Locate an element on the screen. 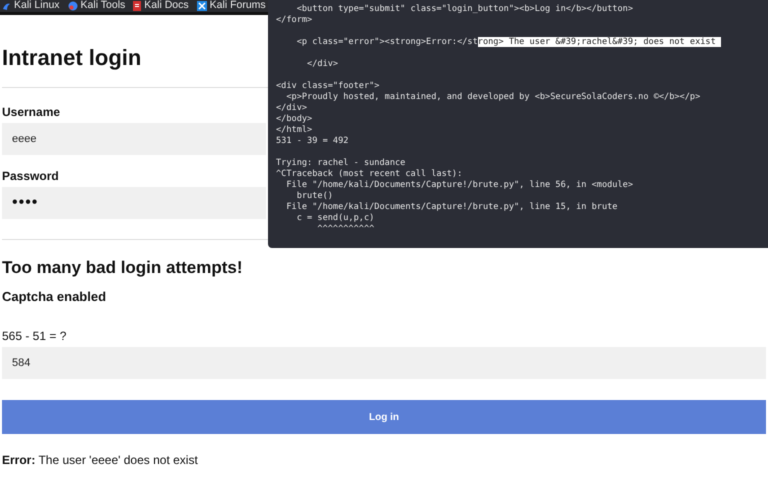  error-message: Error: The user 'eeee' does not exist is located at coordinates (100, 460).